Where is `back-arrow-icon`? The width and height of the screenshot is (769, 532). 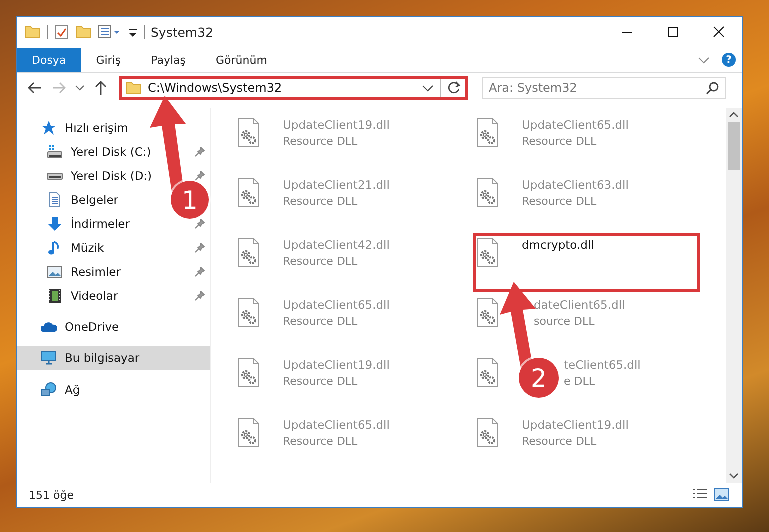
back-arrow-icon is located at coordinates (35, 88).